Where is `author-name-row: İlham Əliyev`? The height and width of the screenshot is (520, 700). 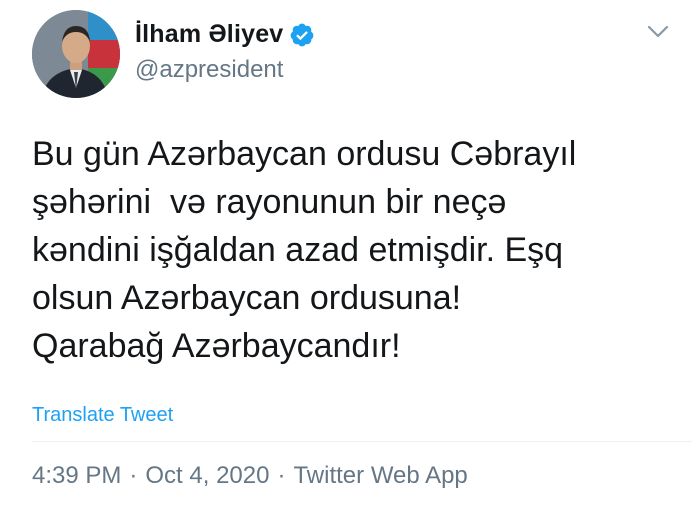 author-name-row: İlham Əliyev is located at coordinates (225, 34).